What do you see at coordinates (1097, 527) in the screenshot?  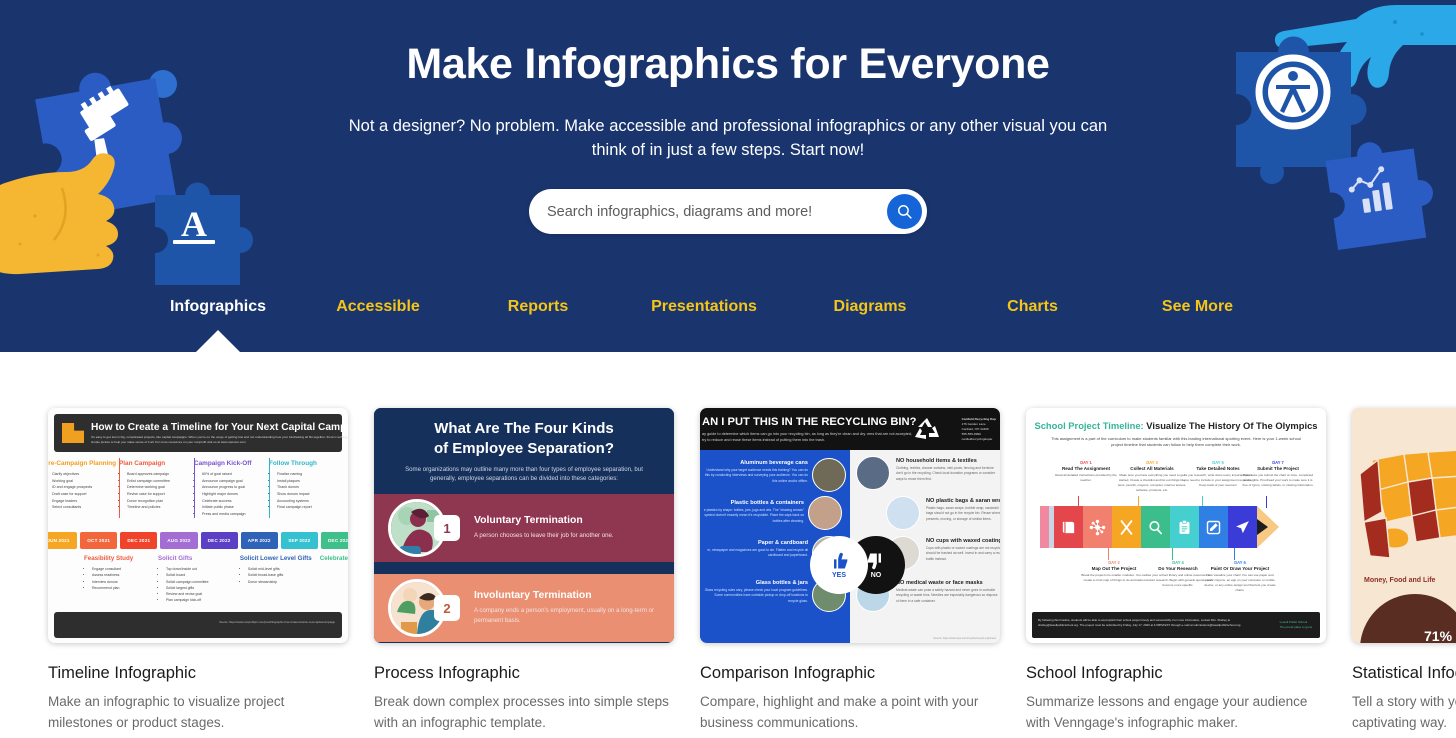 I see `network-icon` at bounding box center [1097, 527].